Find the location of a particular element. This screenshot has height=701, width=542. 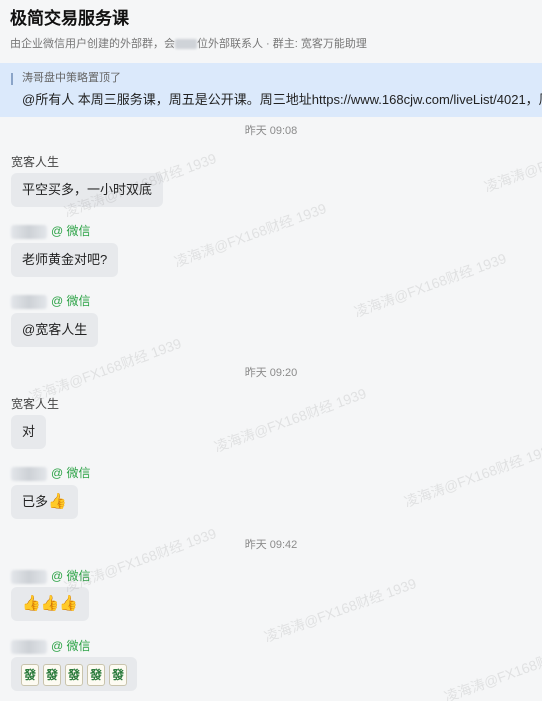

pinned-source: 涛哥盘中策略置顶了 is located at coordinates (71, 78).